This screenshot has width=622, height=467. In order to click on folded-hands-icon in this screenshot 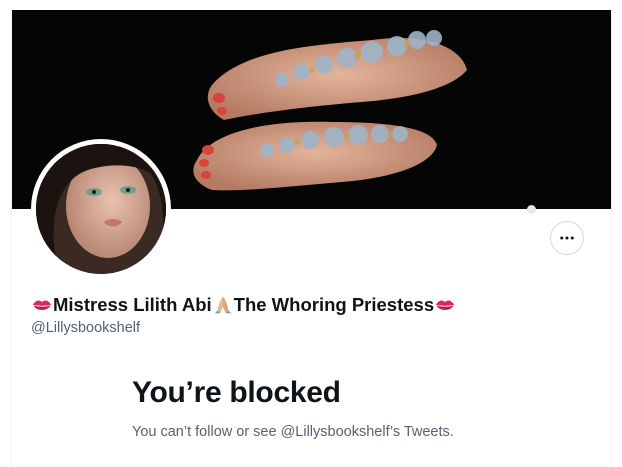, I will do `click(223, 305)`.